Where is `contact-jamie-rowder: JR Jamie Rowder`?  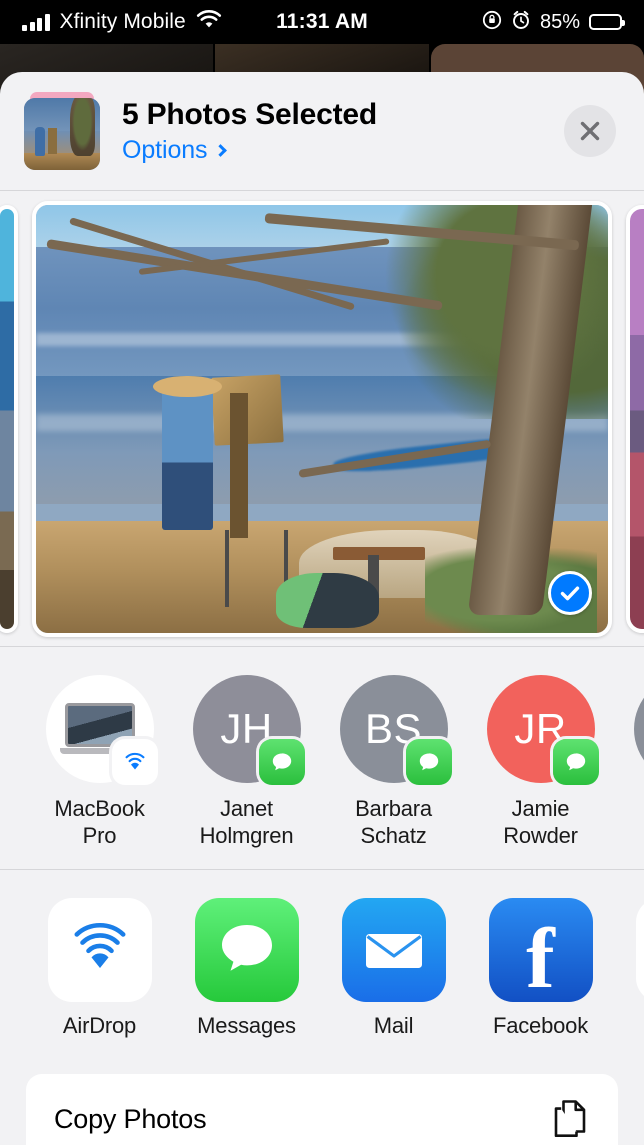
contact-jamie-rowder: JR Jamie Rowder is located at coordinates (540, 762).